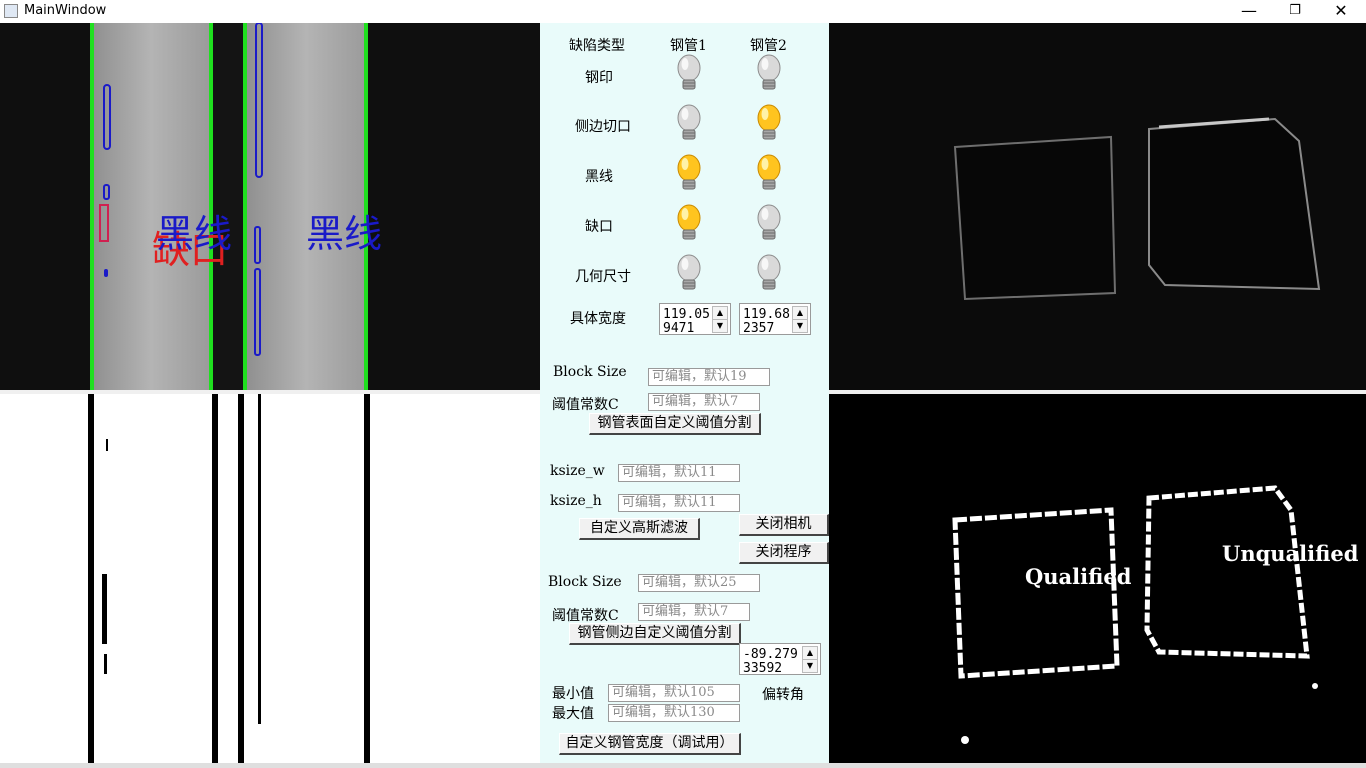 Image resolution: width=1366 pixels, height=768 pixels. I want to click on max-value-label: 最大值, so click(573, 714).